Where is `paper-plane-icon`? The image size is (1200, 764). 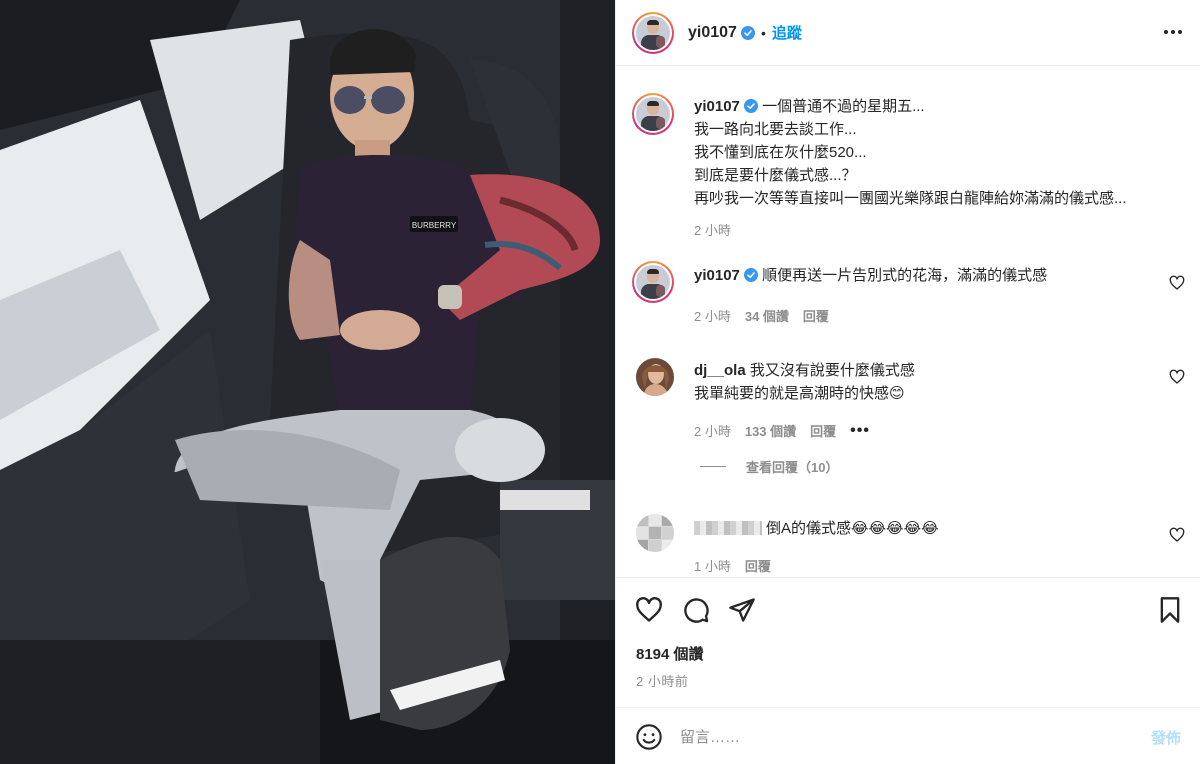 paper-plane-icon is located at coordinates (742, 610).